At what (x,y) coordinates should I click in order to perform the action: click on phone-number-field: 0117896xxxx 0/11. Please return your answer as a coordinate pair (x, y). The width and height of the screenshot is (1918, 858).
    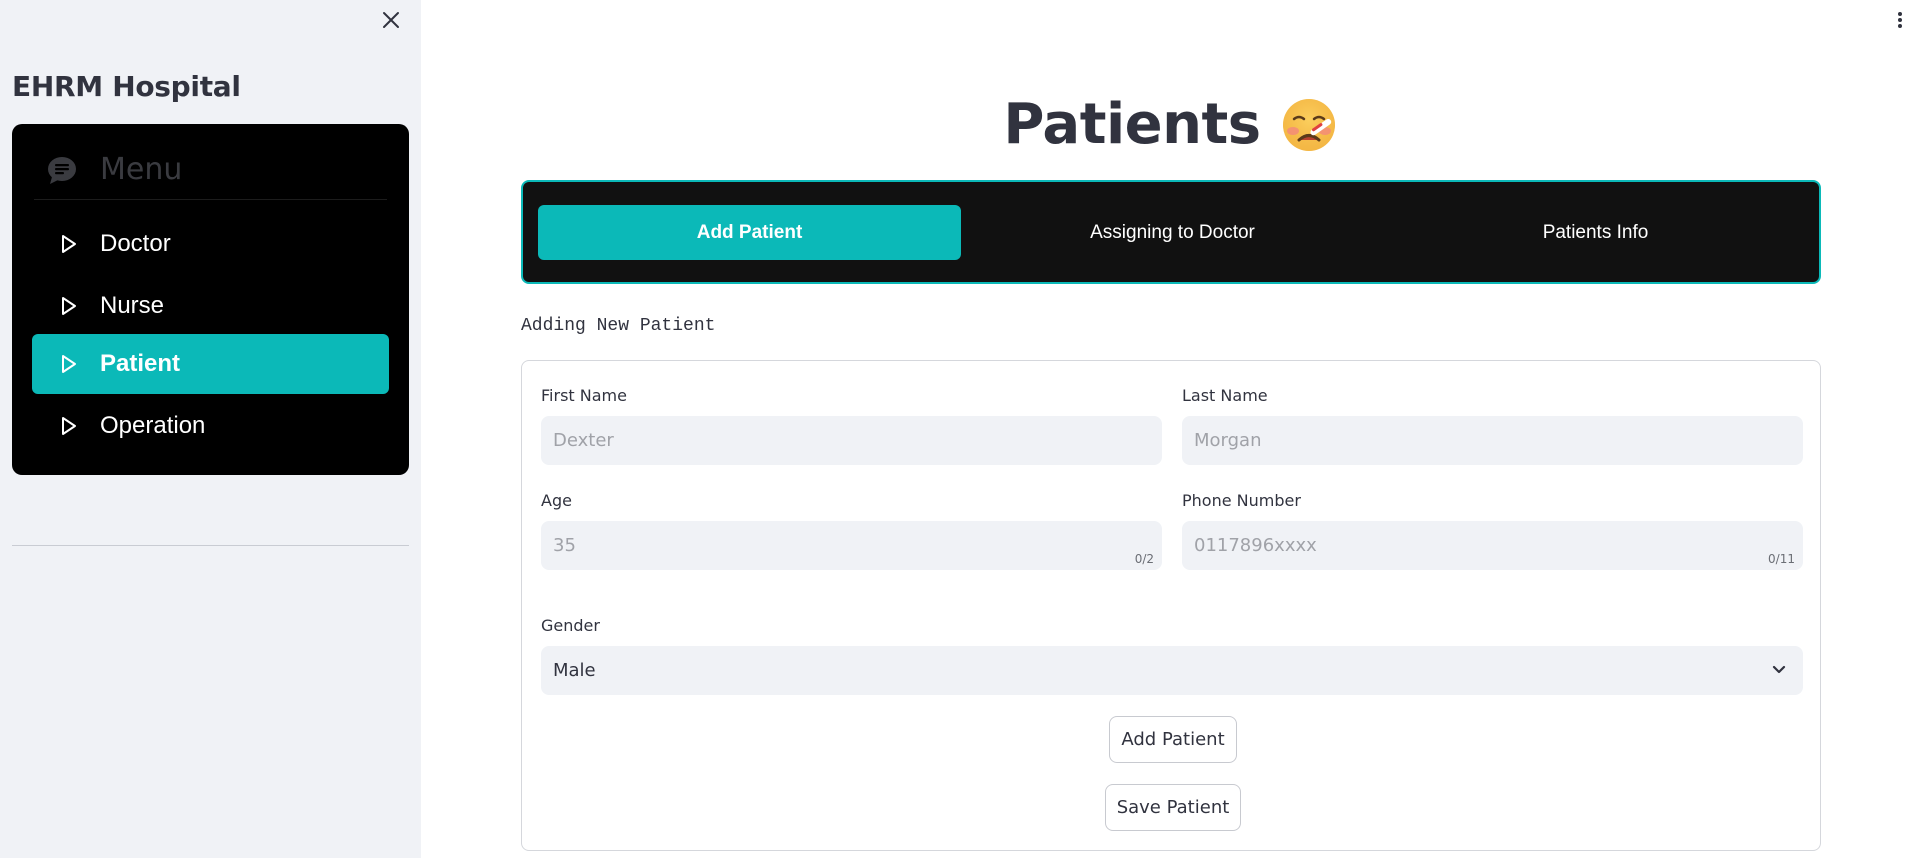
    Looking at the image, I should click on (1492, 545).